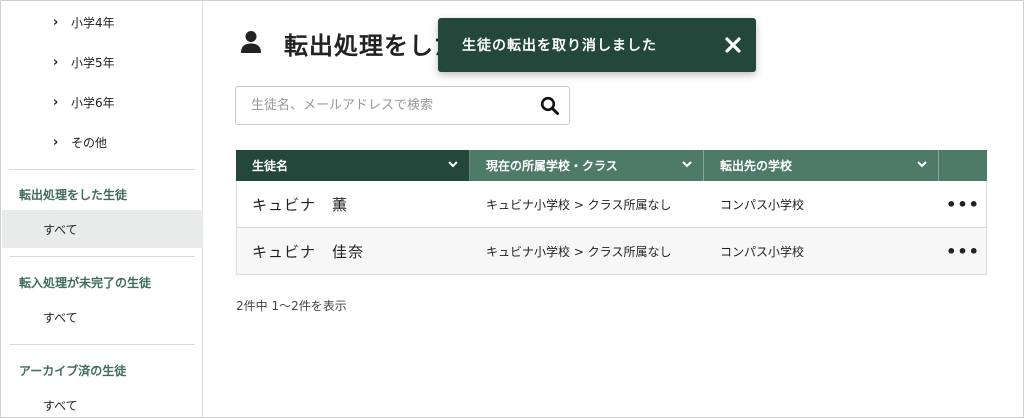 This screenshot has height=418, width=1024. Describe the element at coordinates (550, 106) in the screenshot. I see `search-icon` at that location.